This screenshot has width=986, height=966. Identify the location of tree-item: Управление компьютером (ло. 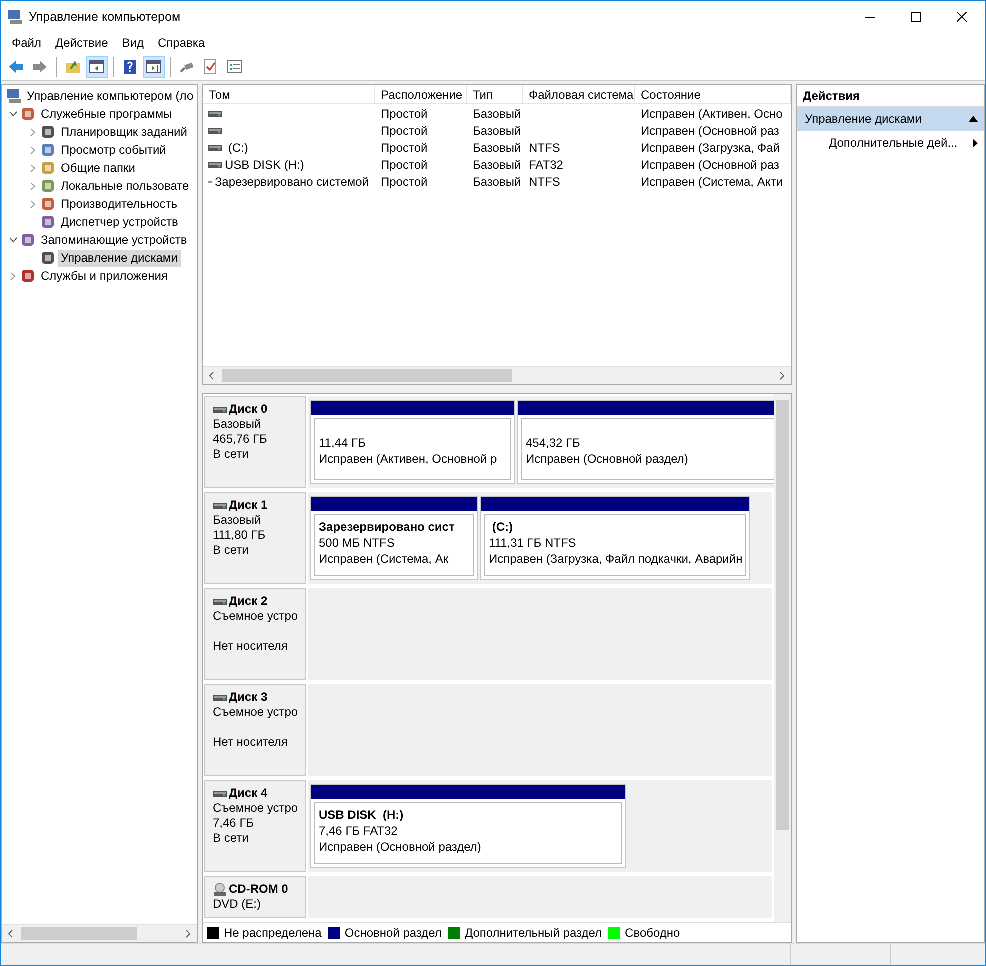
(110, 96).